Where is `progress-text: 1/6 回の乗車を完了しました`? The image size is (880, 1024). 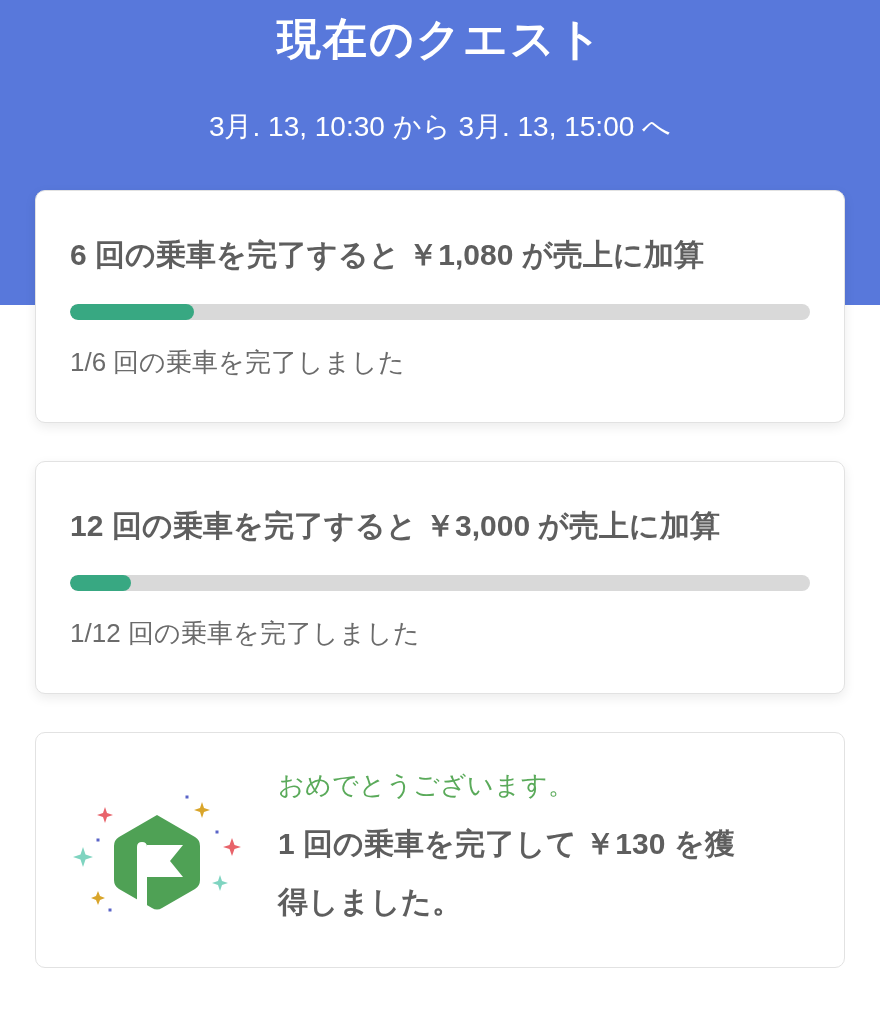
progress-text: 1/6 回の乗車を完了しました is located at coordinates (238, 362).